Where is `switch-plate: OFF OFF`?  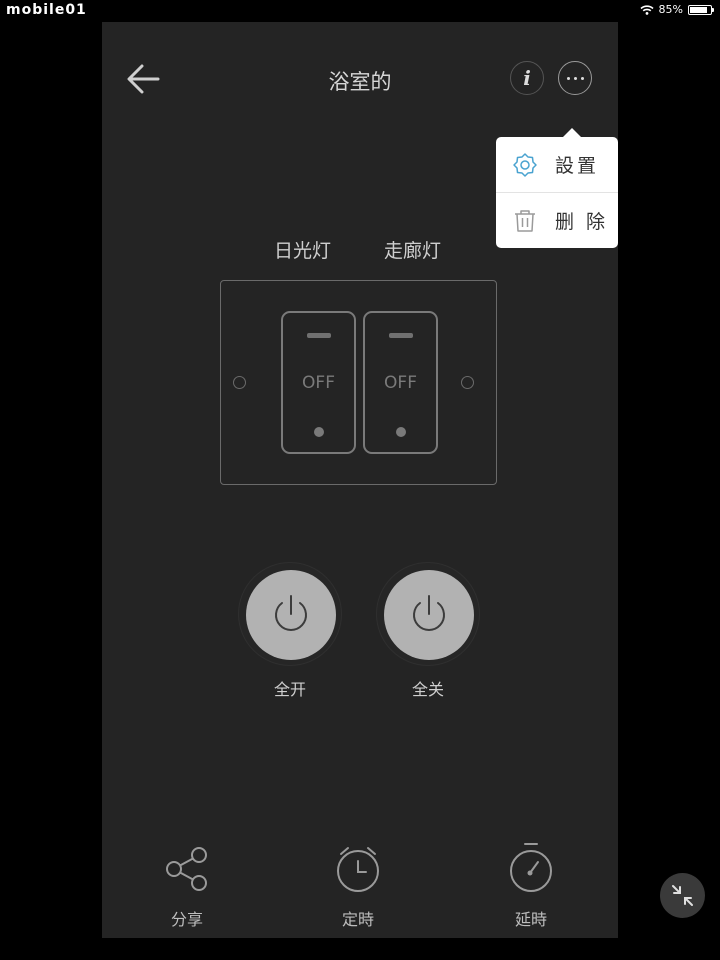
switch-plate: OFF OFF is located at coordinates (358, 382).